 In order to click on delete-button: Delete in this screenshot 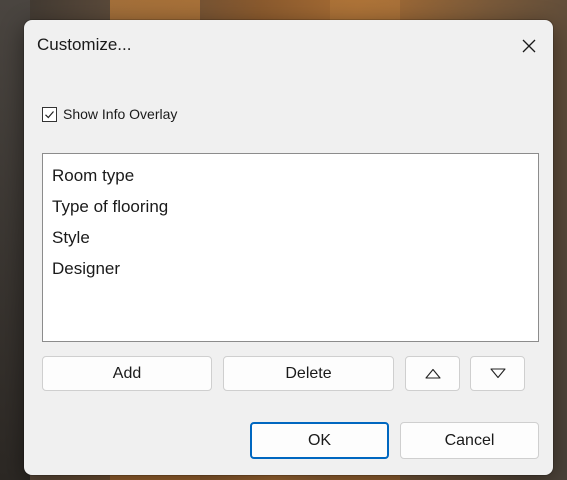, I will do `click(308, 373)`.